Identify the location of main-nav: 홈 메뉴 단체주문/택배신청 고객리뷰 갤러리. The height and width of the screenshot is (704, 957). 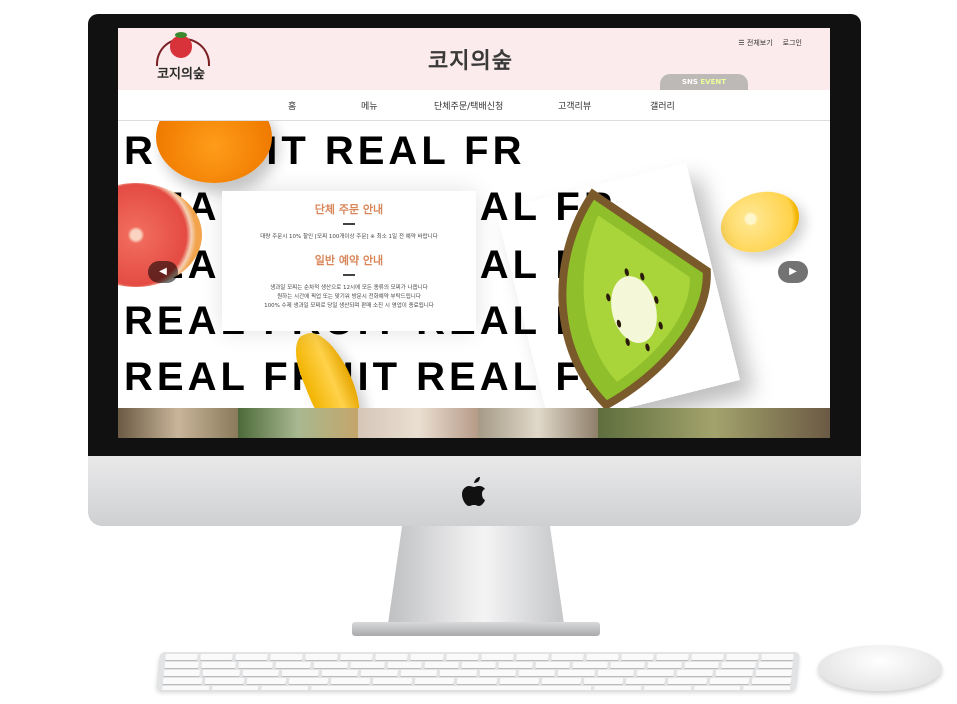
(474, 105).